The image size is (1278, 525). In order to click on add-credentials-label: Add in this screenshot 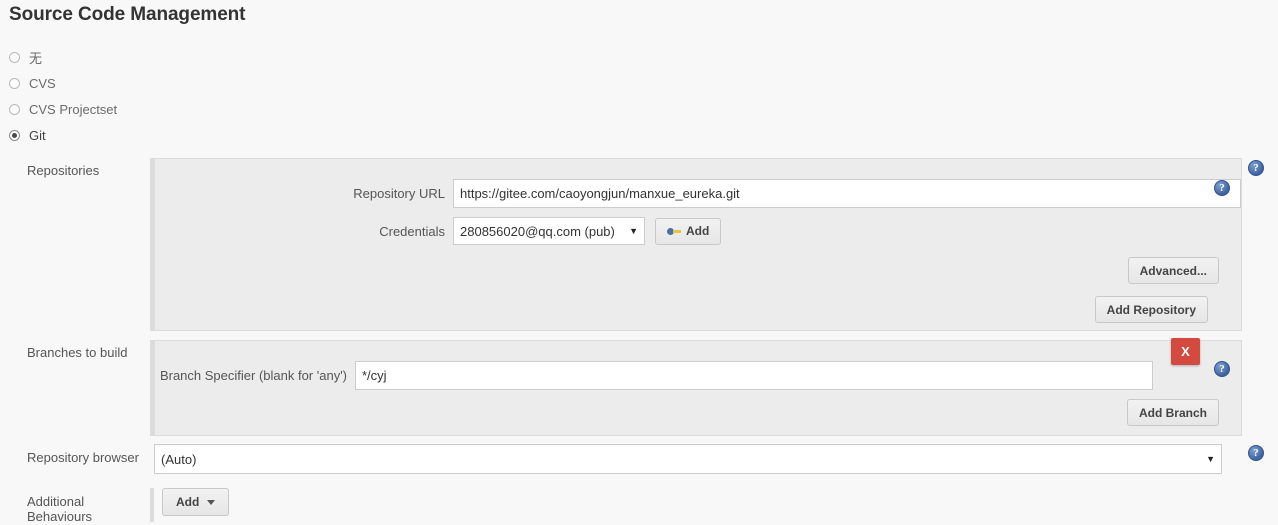, I will do `click(698, 231)`.